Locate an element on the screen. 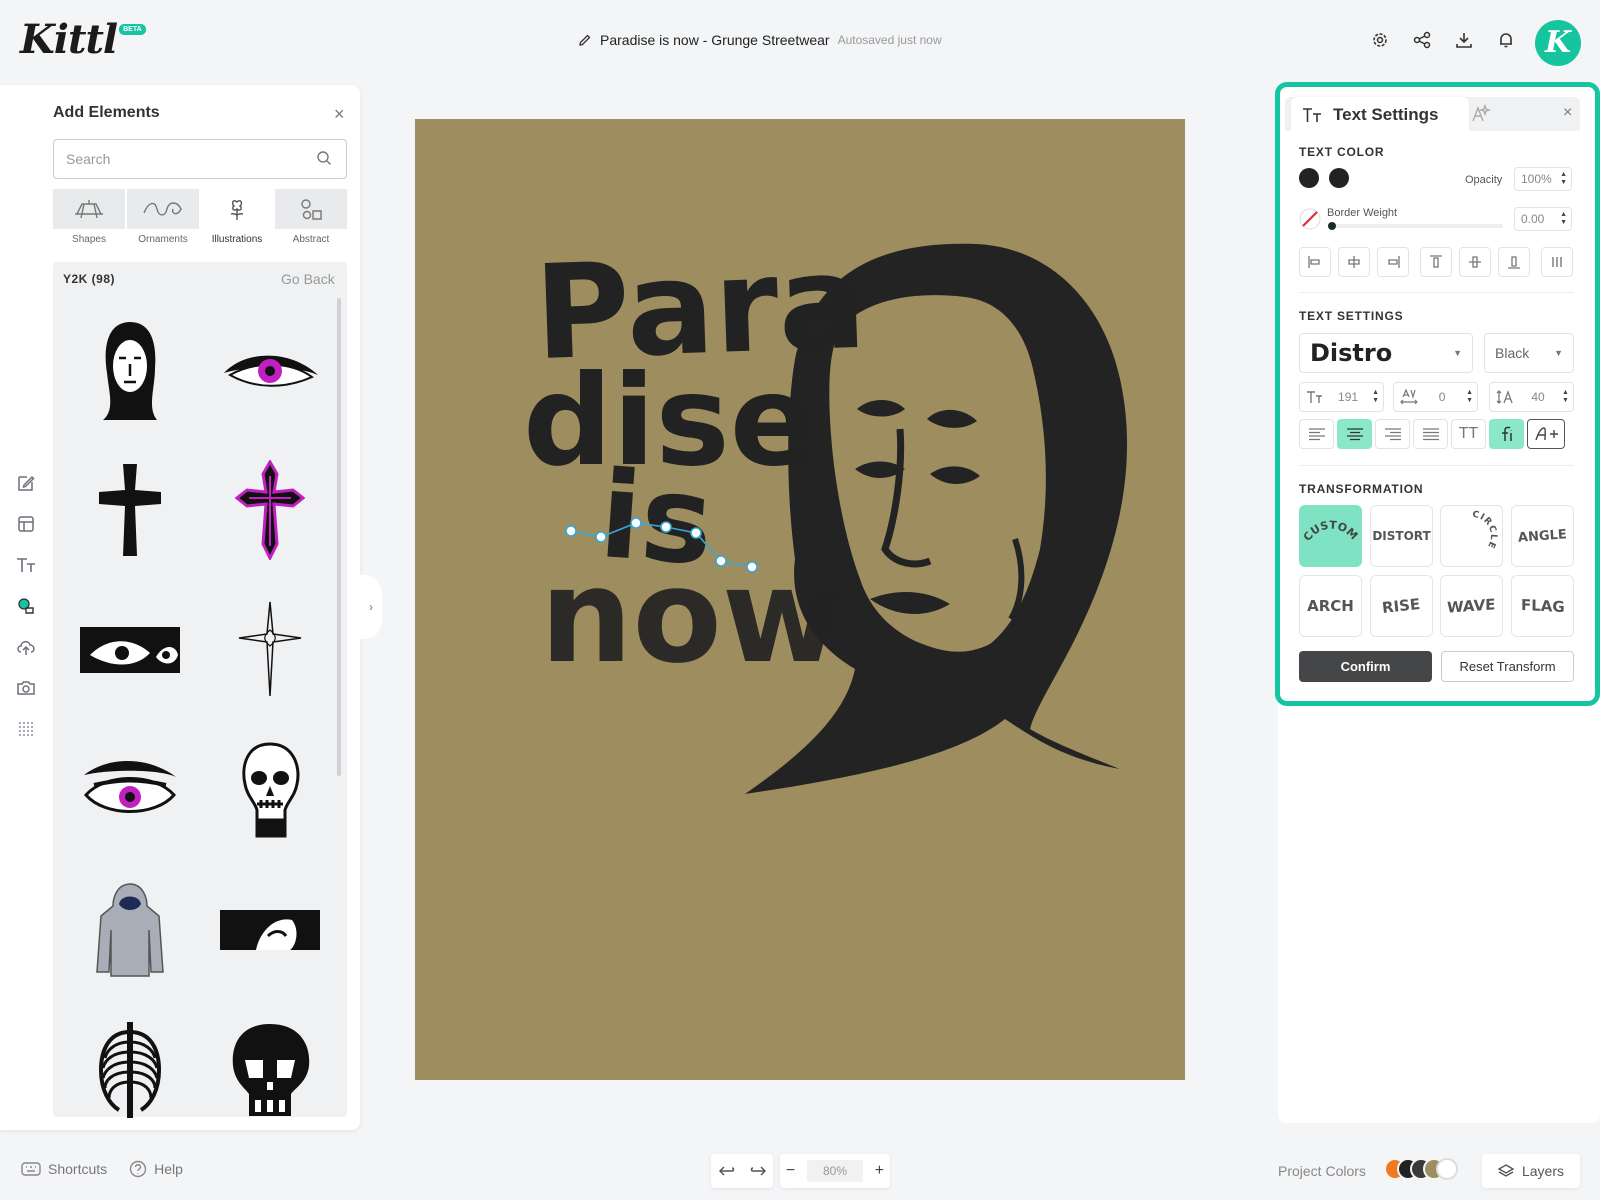 This screenshot has height=1200, width=1600. kittl-logo: Kittl BETA is located at coordinates (83, 40).